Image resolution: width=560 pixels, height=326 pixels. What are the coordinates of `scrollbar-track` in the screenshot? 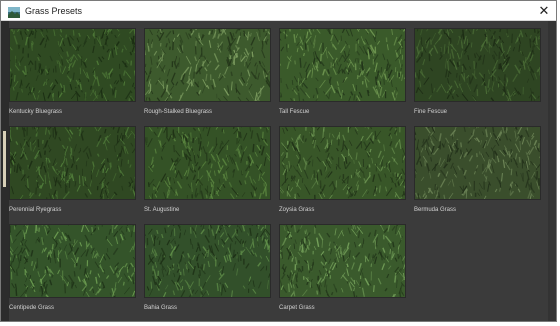 It's located at (552, 171).